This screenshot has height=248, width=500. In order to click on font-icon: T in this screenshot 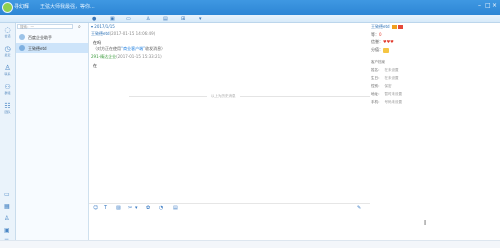, I will do `click(105, 208)`.